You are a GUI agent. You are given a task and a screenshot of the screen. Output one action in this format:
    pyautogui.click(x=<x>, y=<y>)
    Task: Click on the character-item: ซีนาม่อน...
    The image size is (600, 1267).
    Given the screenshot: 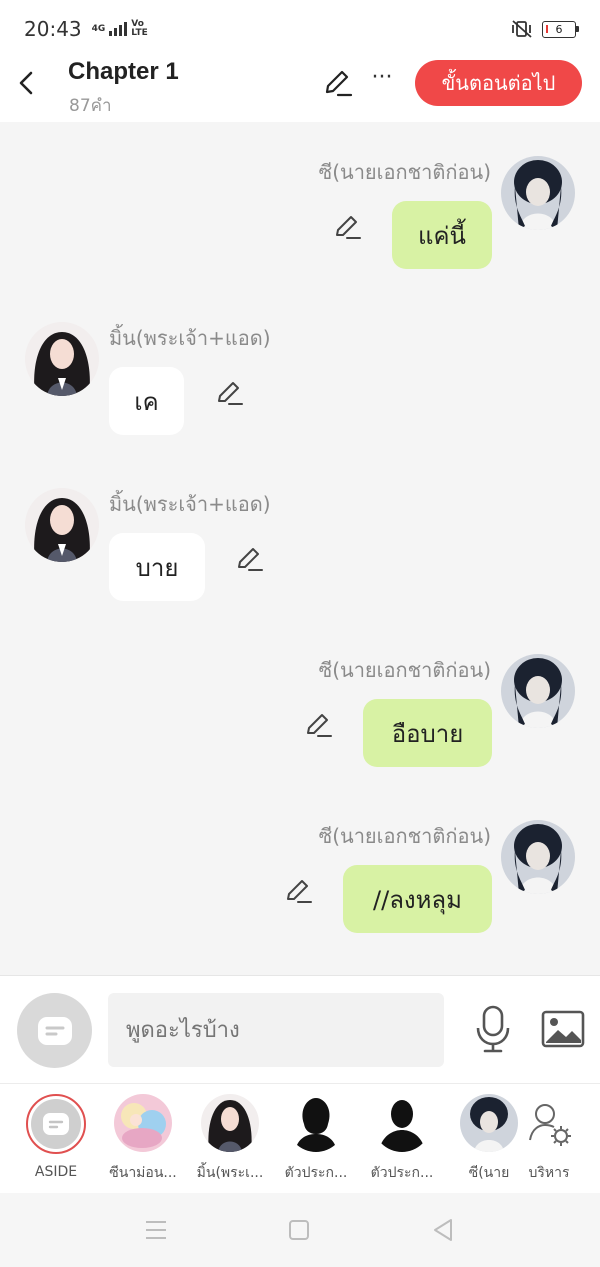 What is the action you would take?
    pyautogui.click(x=143, y=1139)
    